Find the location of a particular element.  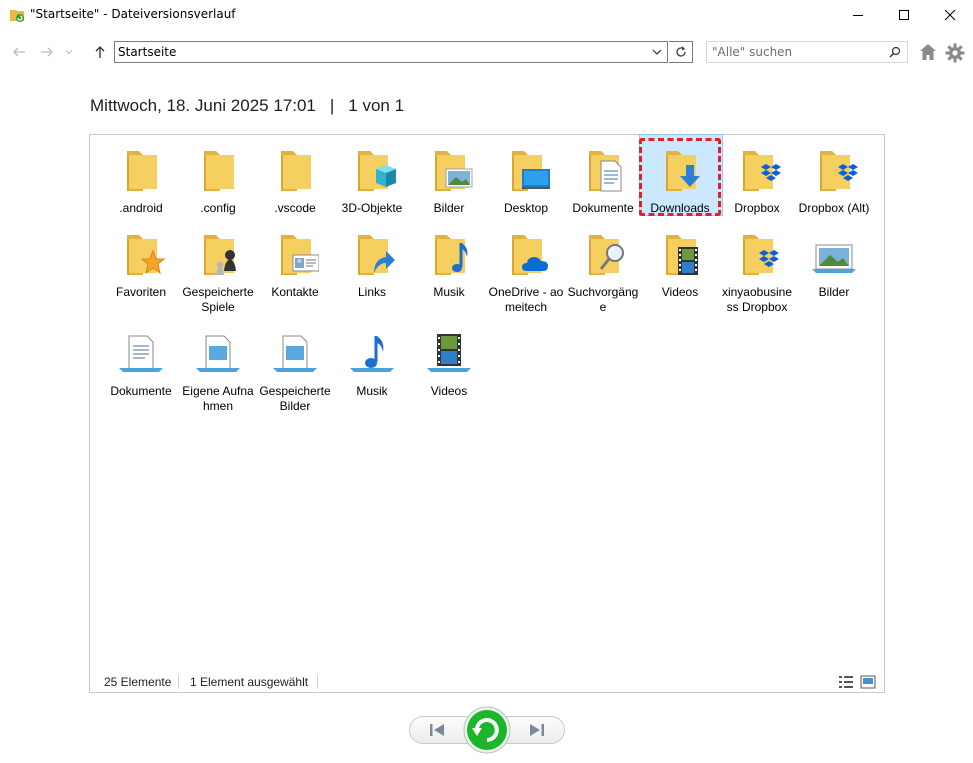

folder-documents-icon is located at coordinates (600, 169).